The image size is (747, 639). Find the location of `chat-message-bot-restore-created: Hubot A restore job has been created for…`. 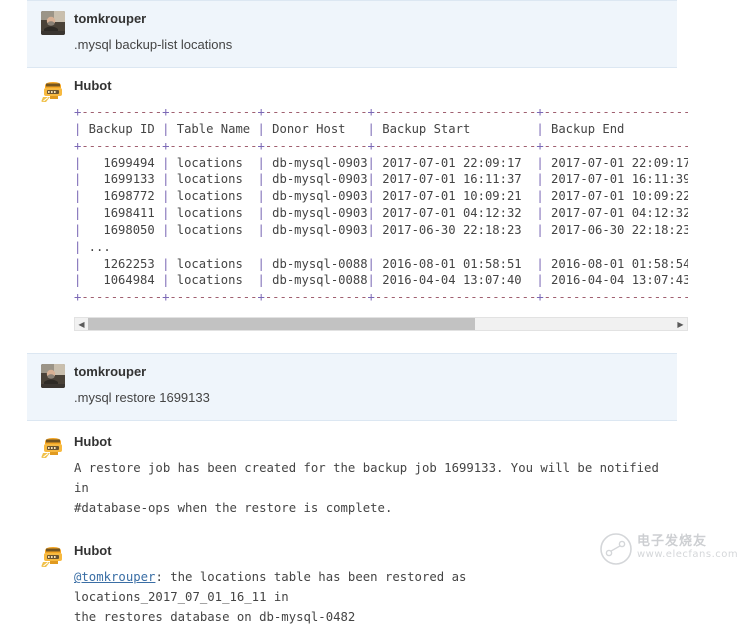

chat-message-bot-restore-created: Hubot A restore job has been created for… is located at coordinates (352, 476).